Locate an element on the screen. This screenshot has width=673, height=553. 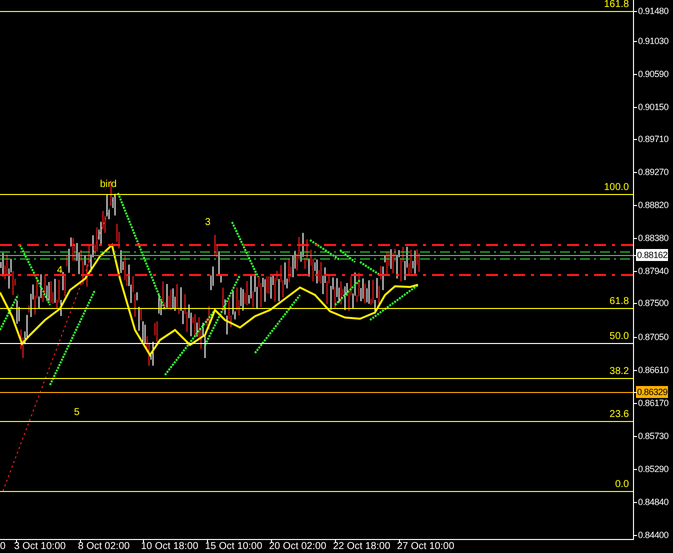
fibonacci-label: 61.8 is located at coordinates (619, 302).